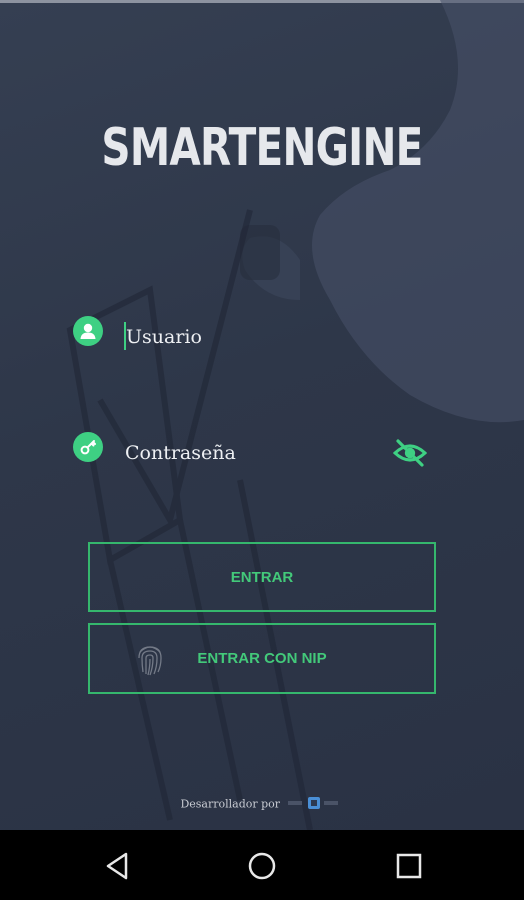 The width and height of the screenshot is (524, 900). Describe the element at coordinates (262, 148) in the screenshot. I see `app-logo: SMARTENGINE` at that location.